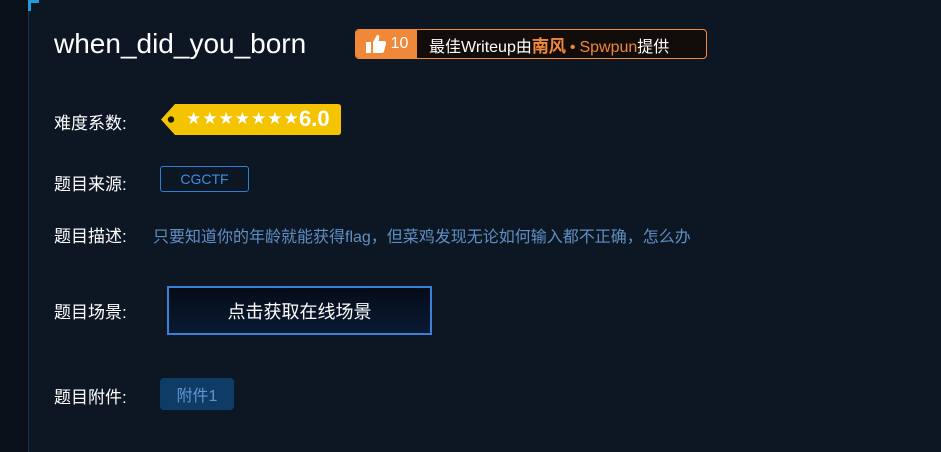 This screenshot has width=941, height=452. Describe the element at coordinates (314, 118) in the screenshot. I see `difficulty-score: 6.0` at that location.